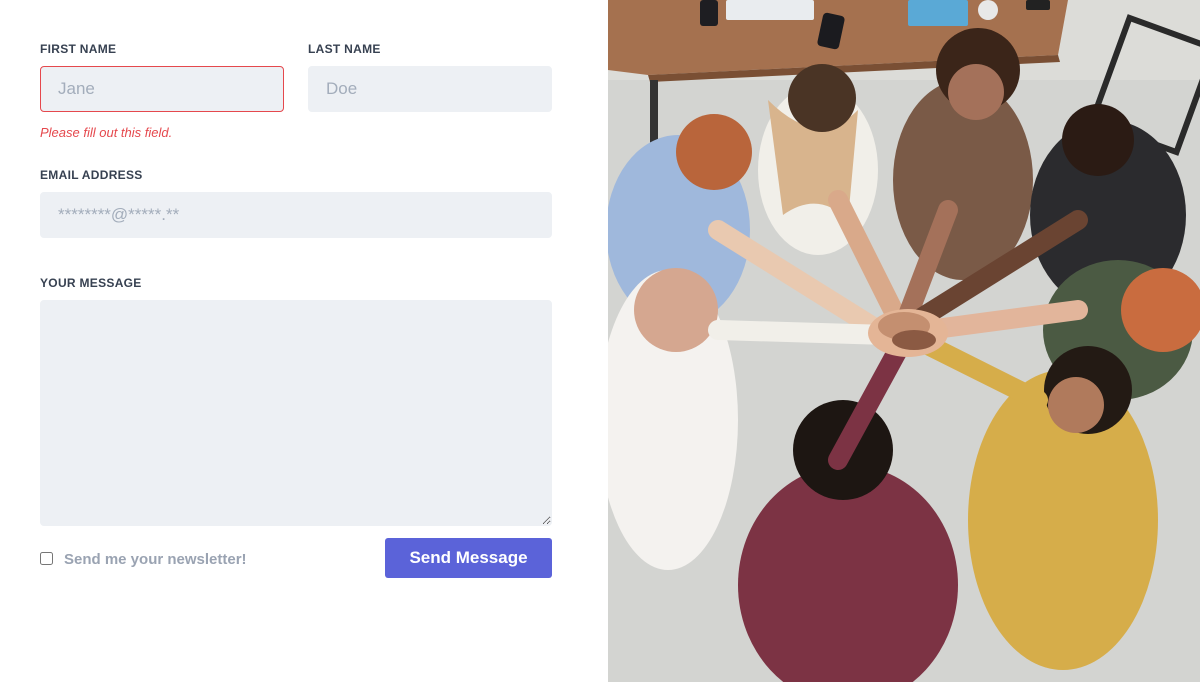 The width and height of the screenshot is (1200, 682). I want to click on message-label: YOUR MESSAGE, so click(91, 283).